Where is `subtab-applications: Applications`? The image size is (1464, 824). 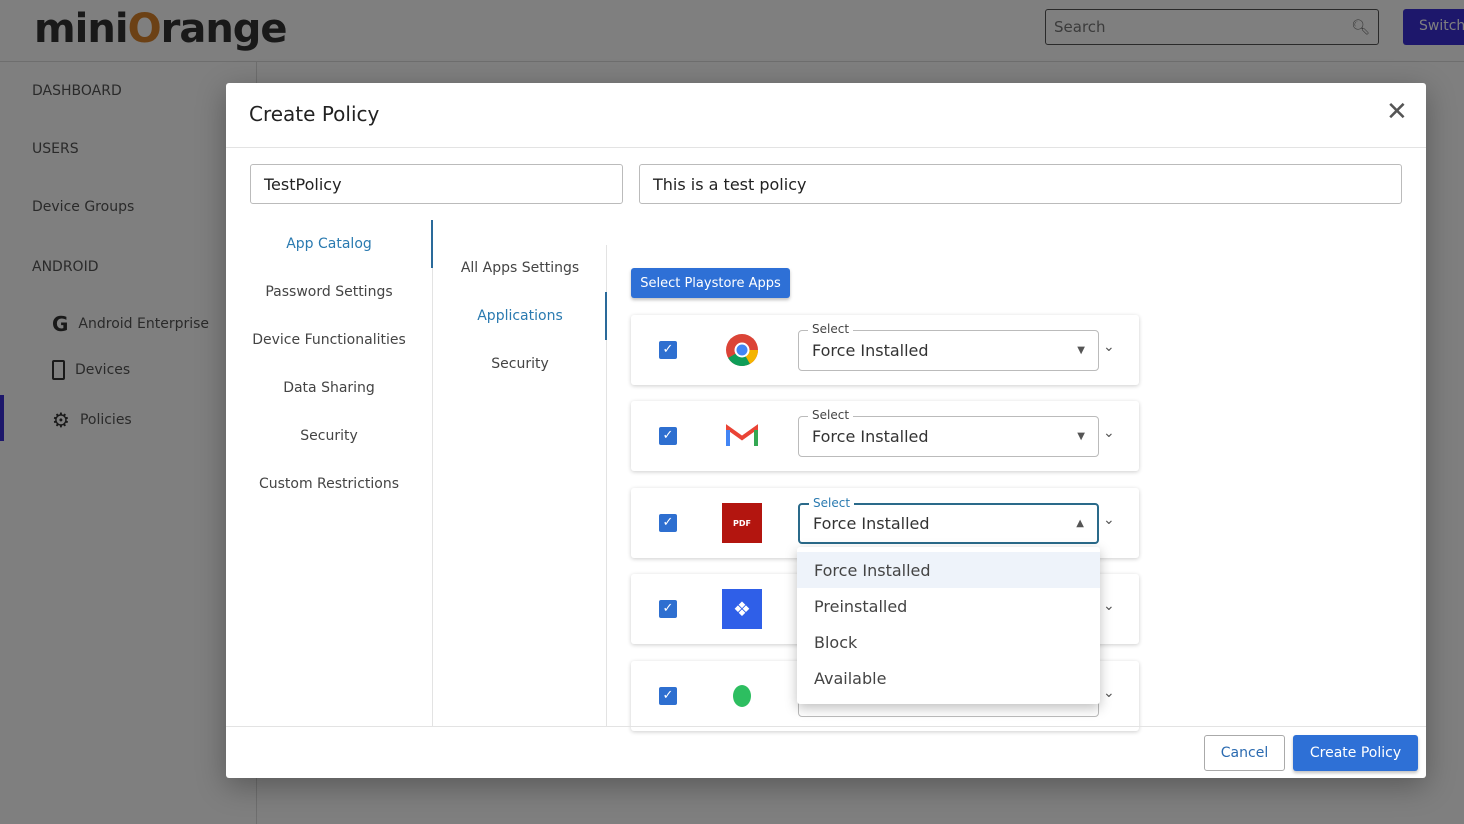 subtab-applications: Applications is located at coordinates (520, 316).